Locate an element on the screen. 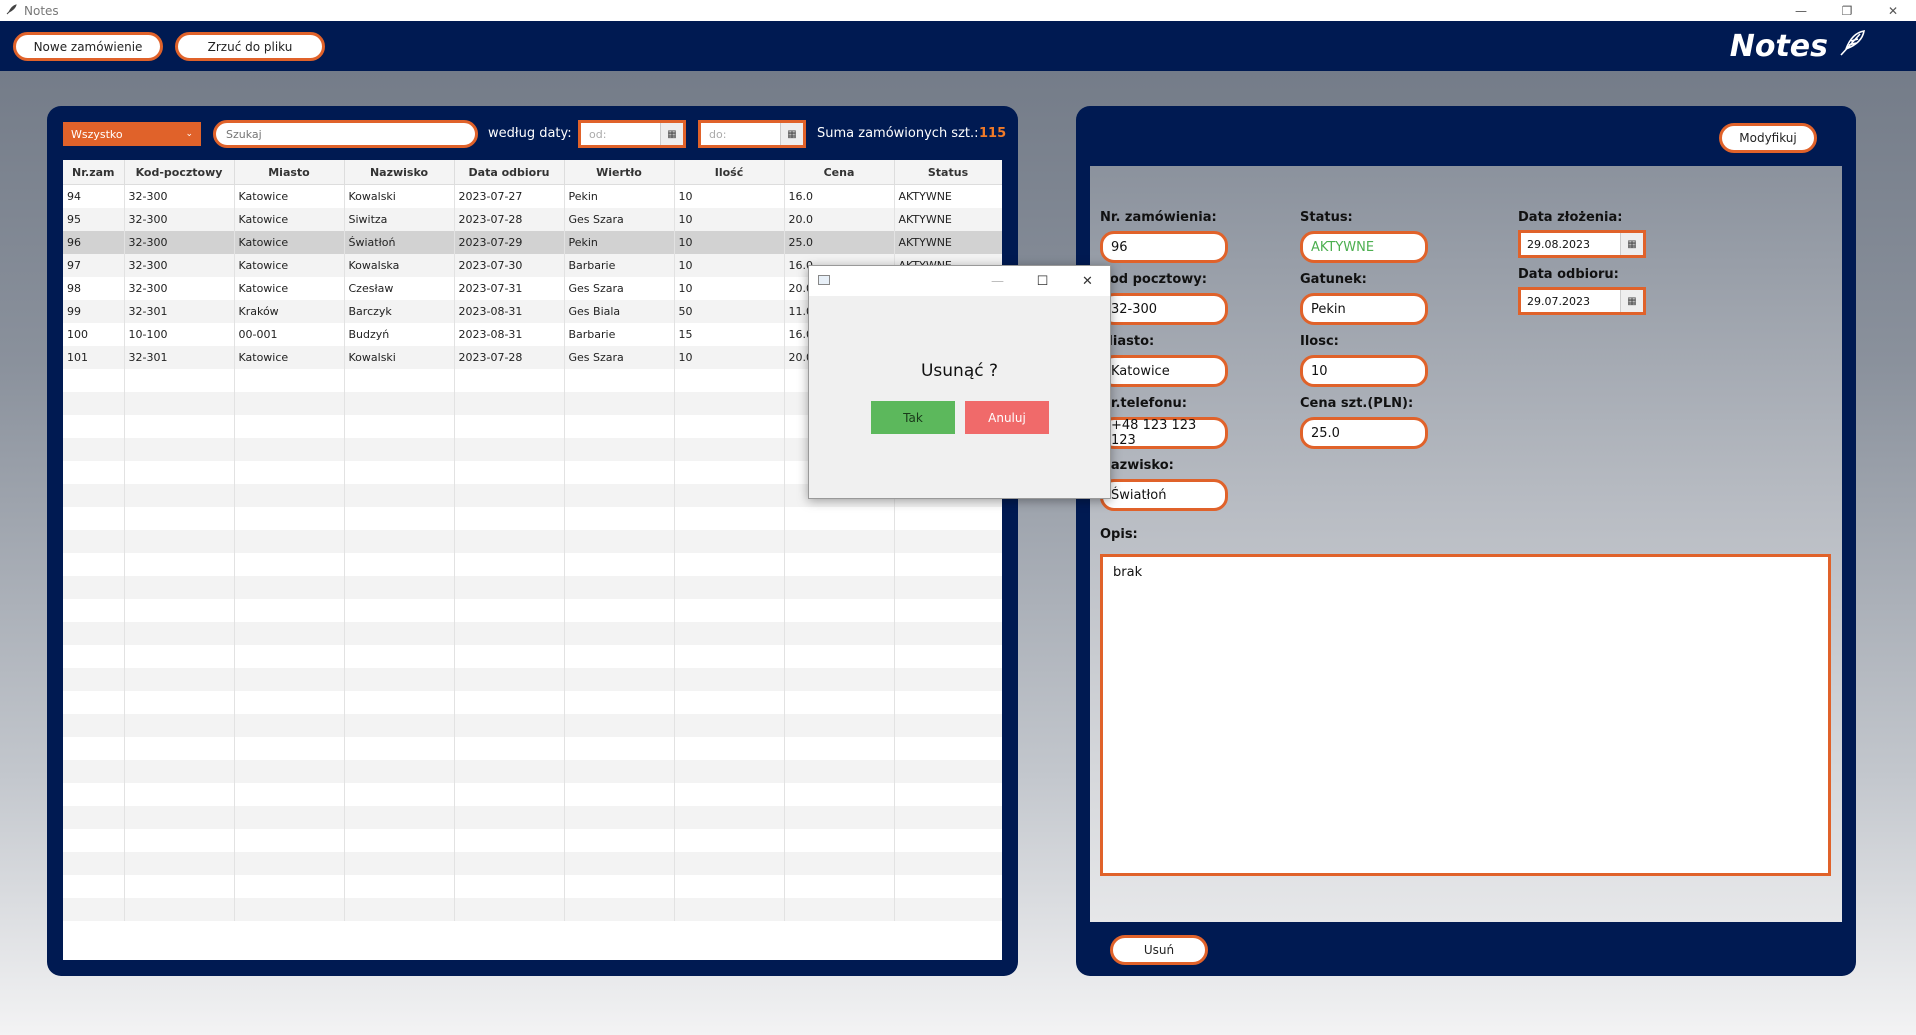  table-cell: 10 is located at coordinates (729, 196).